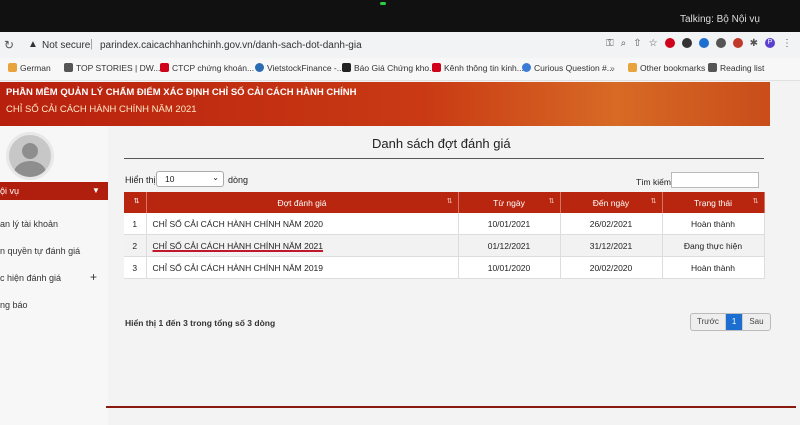 This screenshot has height=425, width=800. What do you see at coordinates (190, 179) in the screenshot?
I see `page-size-select: 10 ⌄` at bounding box center [190, 179].